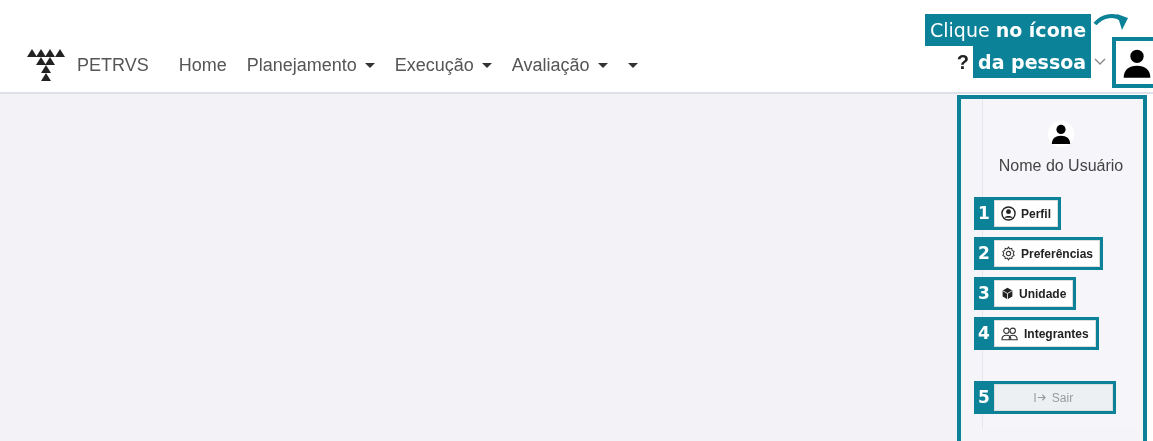 This screenshot has width=1153, height=441. Describe the element at coordinates (1047, 253) in the screenshot. I see `menu-button: Preferências` at that location.